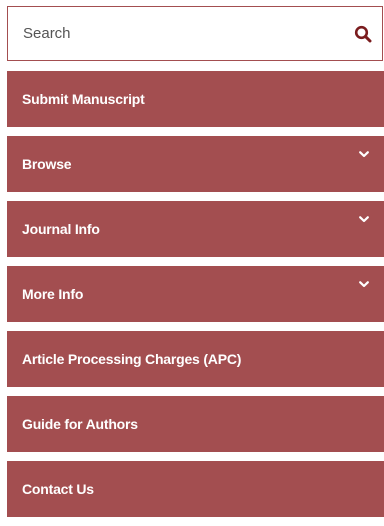 This screenshot has width=384, height=526. I want to click on menu-item-journal-info: Journal Info, so click(195, 229).